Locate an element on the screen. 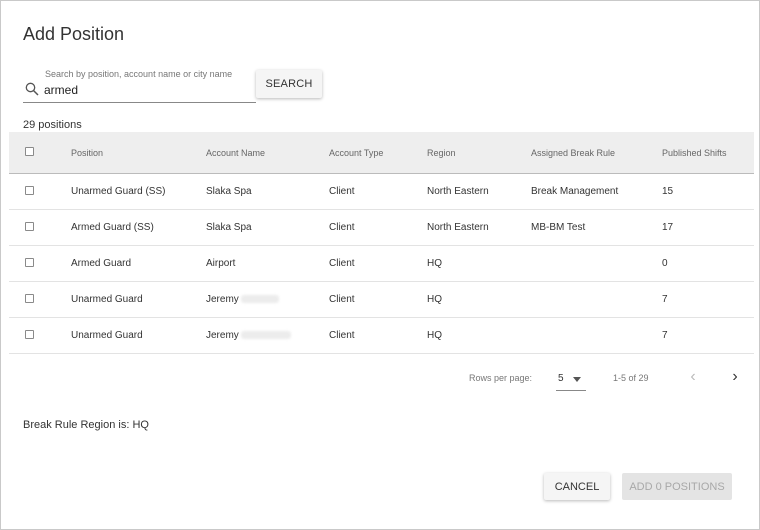 The width and height of the screenshot is (760, 530). column-header-published-shifts: Published Shifts is located at coordinates (694, 153).